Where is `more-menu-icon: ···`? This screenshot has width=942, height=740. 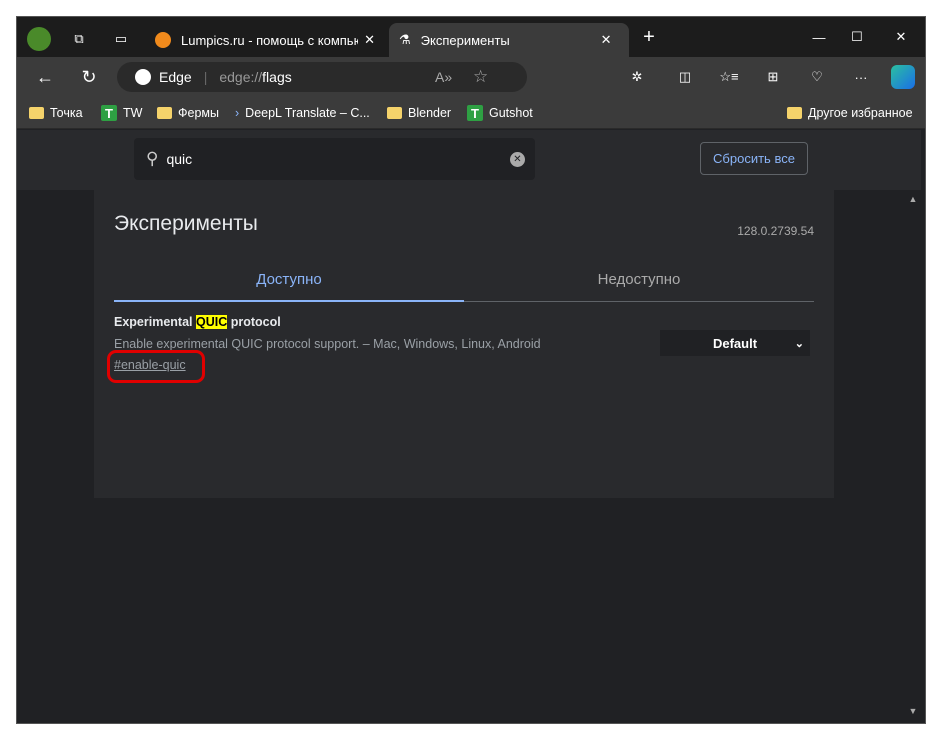
more-menu-icon: ··· is located at coordinates (861, 77).